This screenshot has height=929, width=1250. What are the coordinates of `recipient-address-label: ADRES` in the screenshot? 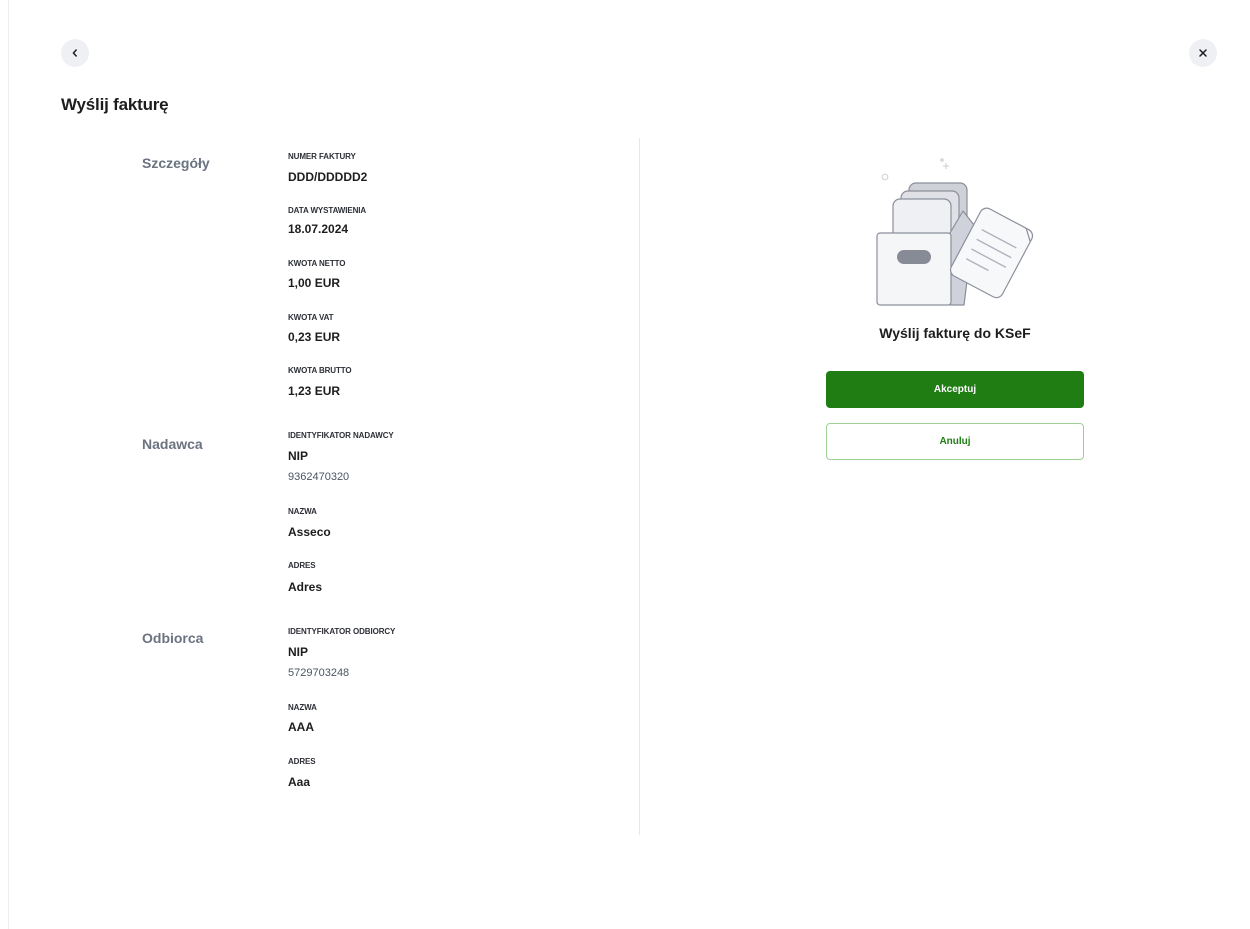 It's located at (302, 761).